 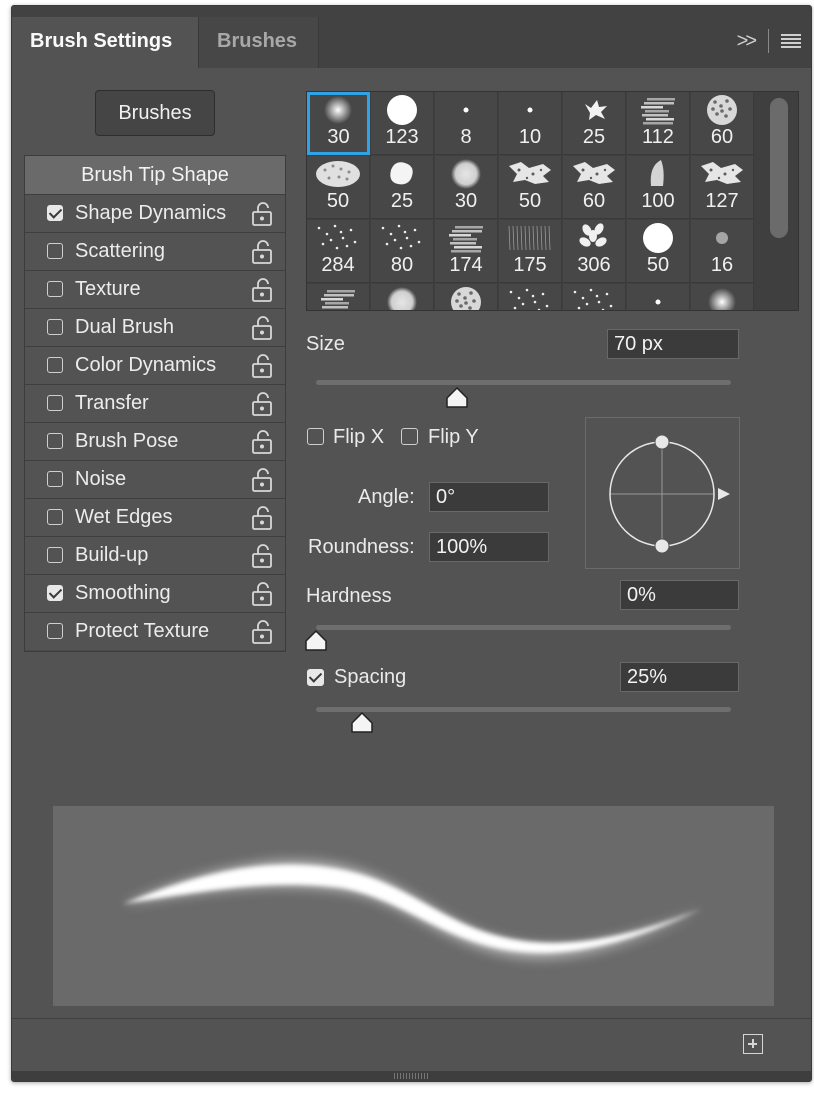 What do you see at coordinates (530, 251) in the screenshot?
I see `brush-preset-17: 175` at bounding box center [530, 251].